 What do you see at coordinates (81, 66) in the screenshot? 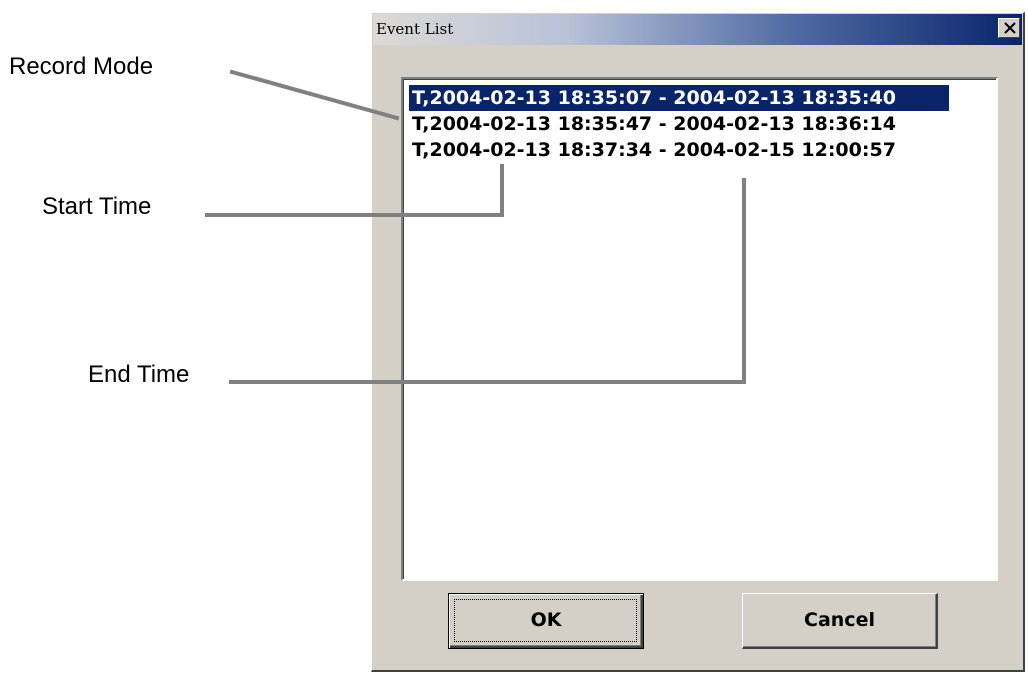
I see `record-mode-annotation: Record Mode` at bounding box center [81, 66].